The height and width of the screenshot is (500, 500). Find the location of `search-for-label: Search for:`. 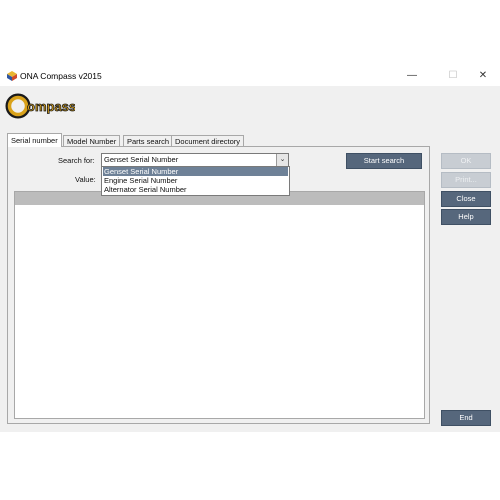

search-for-label: Search for: is located at coordinates (76, 160).